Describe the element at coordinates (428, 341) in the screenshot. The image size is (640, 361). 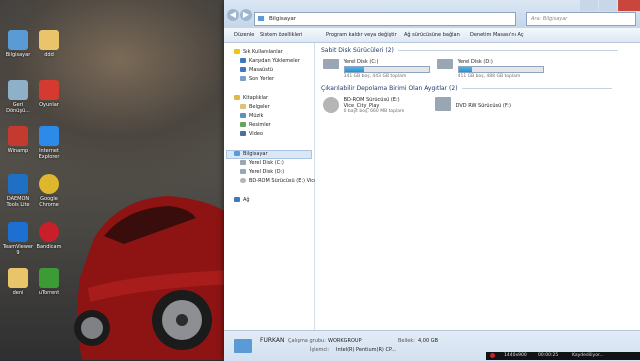
I see `memory-value: 4,00 GB` at that location.